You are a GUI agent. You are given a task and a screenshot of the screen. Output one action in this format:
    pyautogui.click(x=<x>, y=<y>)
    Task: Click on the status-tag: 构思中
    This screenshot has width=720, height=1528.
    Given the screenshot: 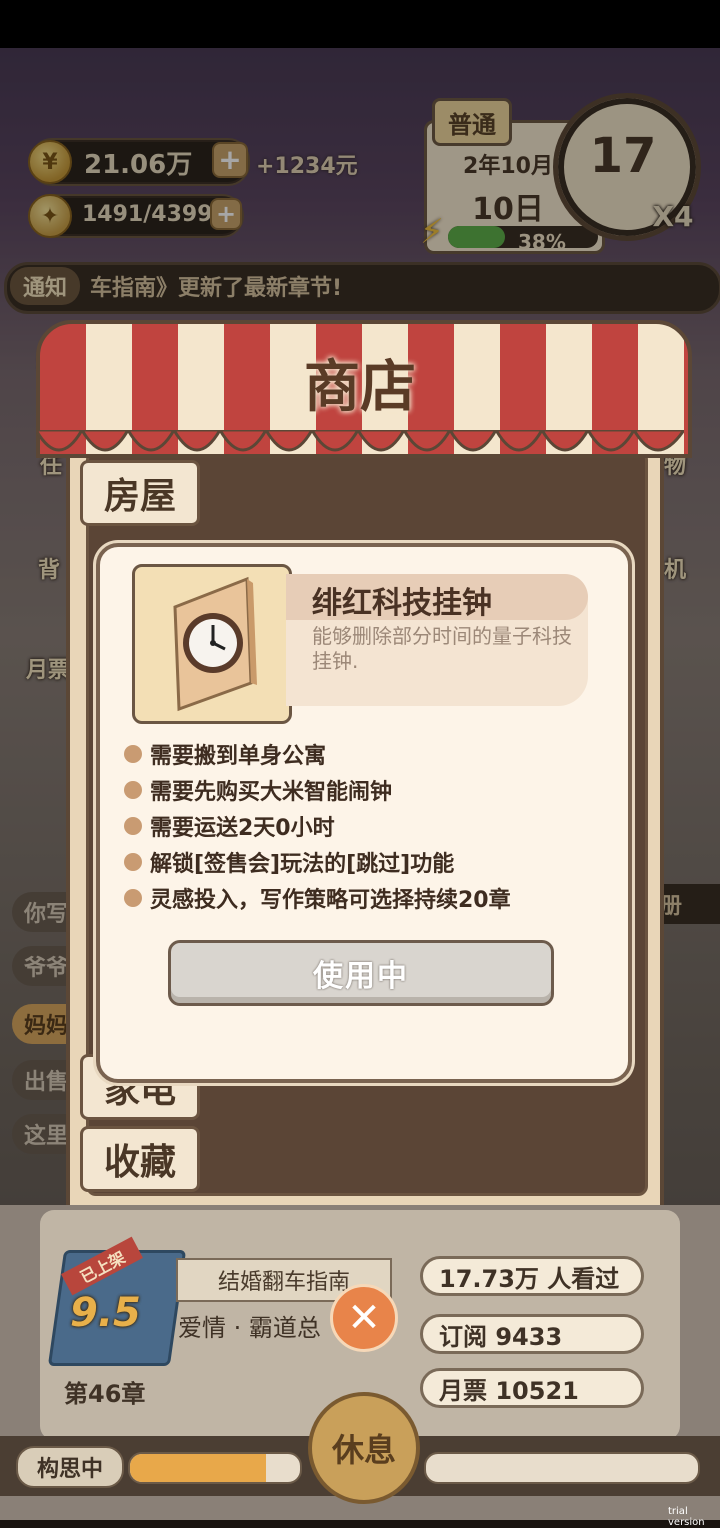 What is the action you would take?
    pyautogui.click(x=70, y=1467)
    